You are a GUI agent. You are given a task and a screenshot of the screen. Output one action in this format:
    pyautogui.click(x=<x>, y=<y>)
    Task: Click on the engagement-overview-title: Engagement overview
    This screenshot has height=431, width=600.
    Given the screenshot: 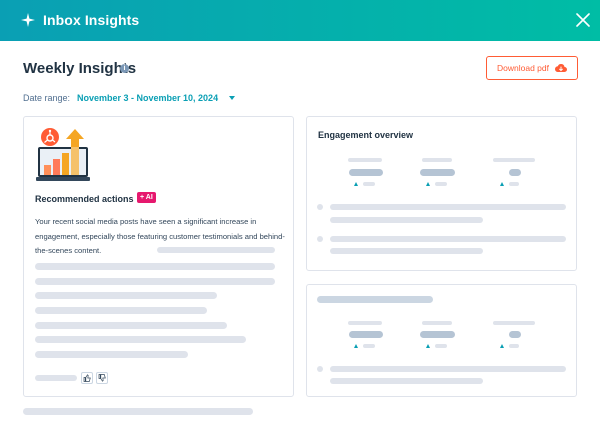 What is the action you would take?
    pyautogui.click(x=366, y=135)
    